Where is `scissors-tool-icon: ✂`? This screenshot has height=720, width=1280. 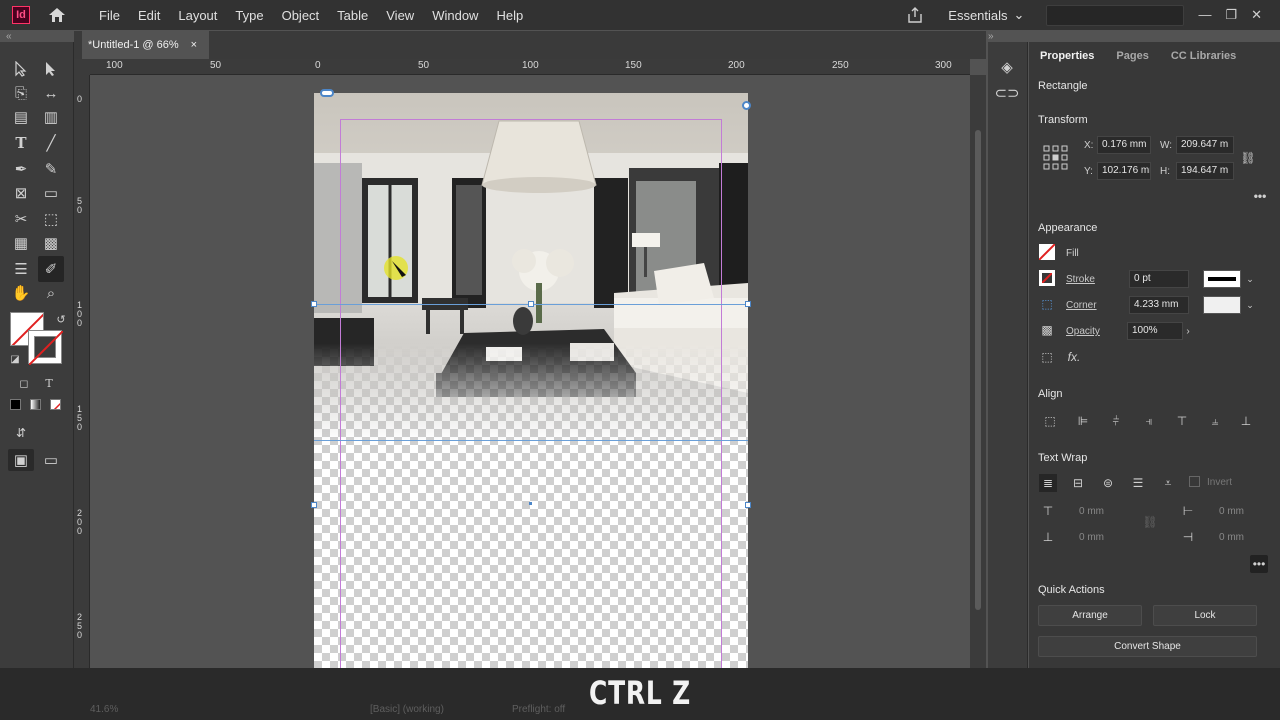 scissors-tool-icon: ✂ is located at coordinates (21, 219).